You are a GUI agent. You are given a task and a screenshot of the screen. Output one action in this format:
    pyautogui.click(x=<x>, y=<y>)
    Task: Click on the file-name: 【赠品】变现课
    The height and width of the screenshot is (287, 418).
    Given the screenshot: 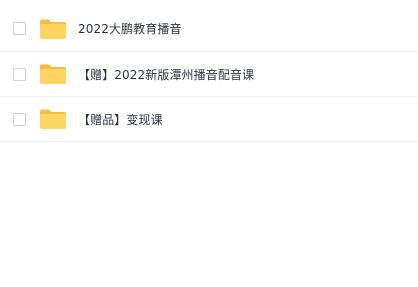 What is the action you would take?
    pyautogui.click(x=120, y=119)
    